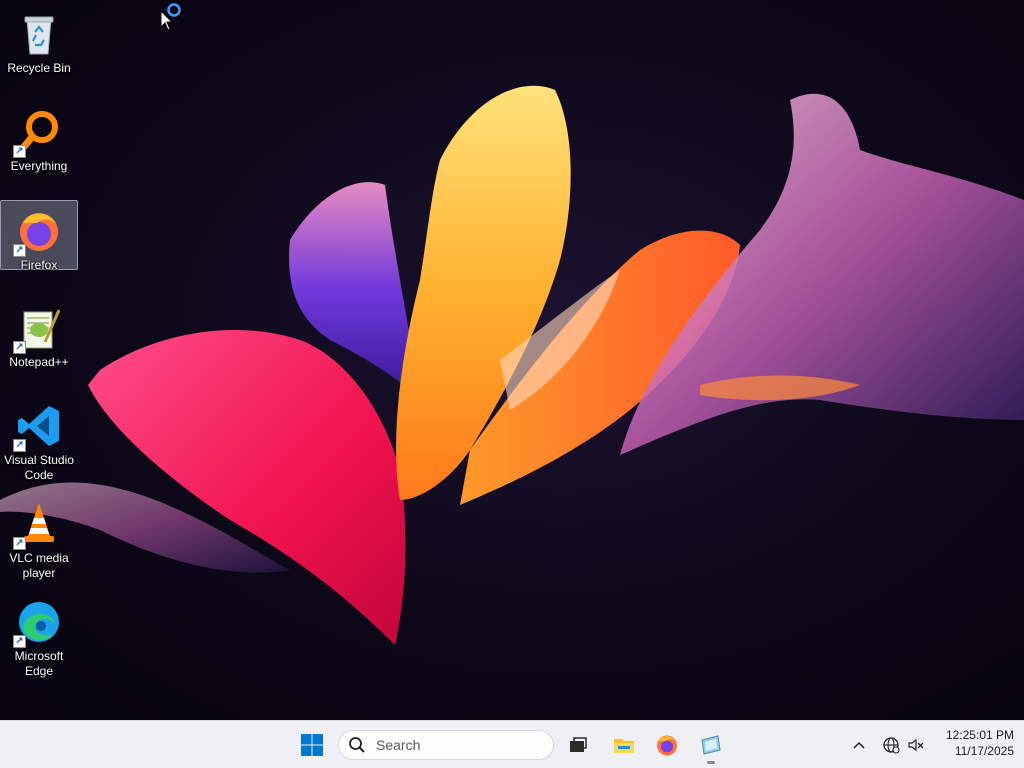 The height and width of the screenshot is (768, 1024). Describe the element at coordinates (39, 166) in the screenshot. I see `desktop-icon-label: Everything` at that location.